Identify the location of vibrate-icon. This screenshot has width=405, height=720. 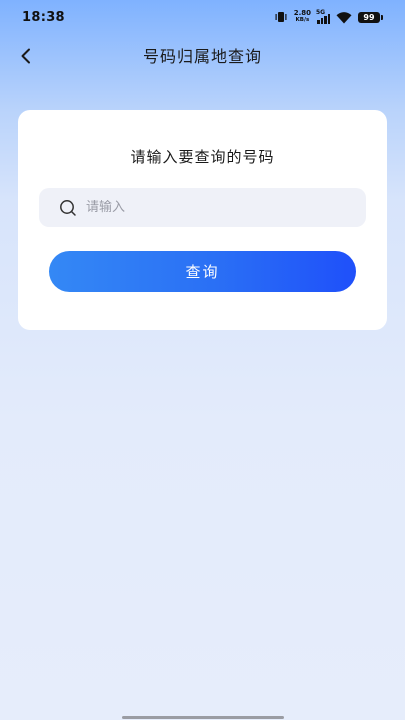
(281, 17).